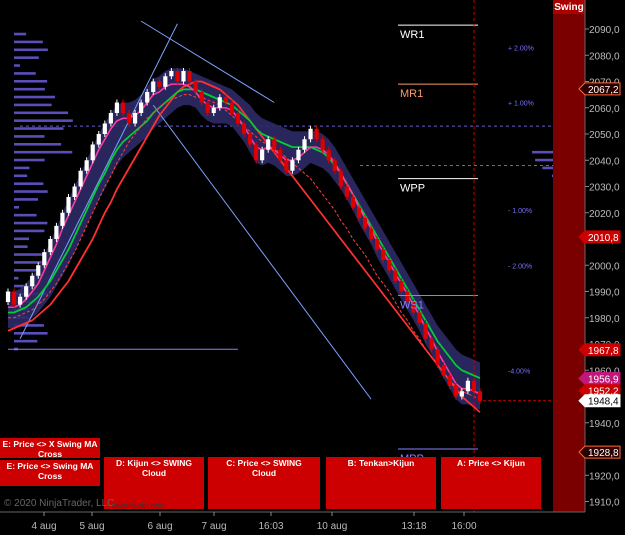 The image size is (625, 535). Describe the element at coordinates (264, 463) in the screenshot. I see `signal-box-label: C: Price <> SWING` at that location.